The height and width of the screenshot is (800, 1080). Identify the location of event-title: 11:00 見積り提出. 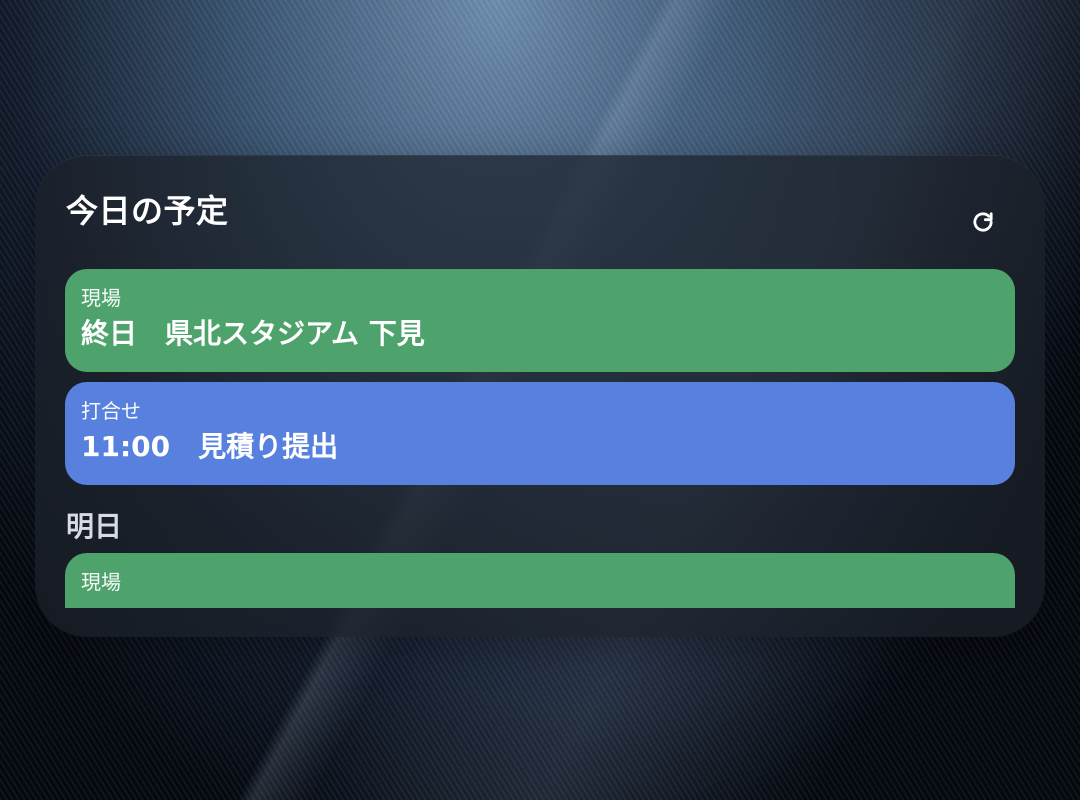
(210, 446).